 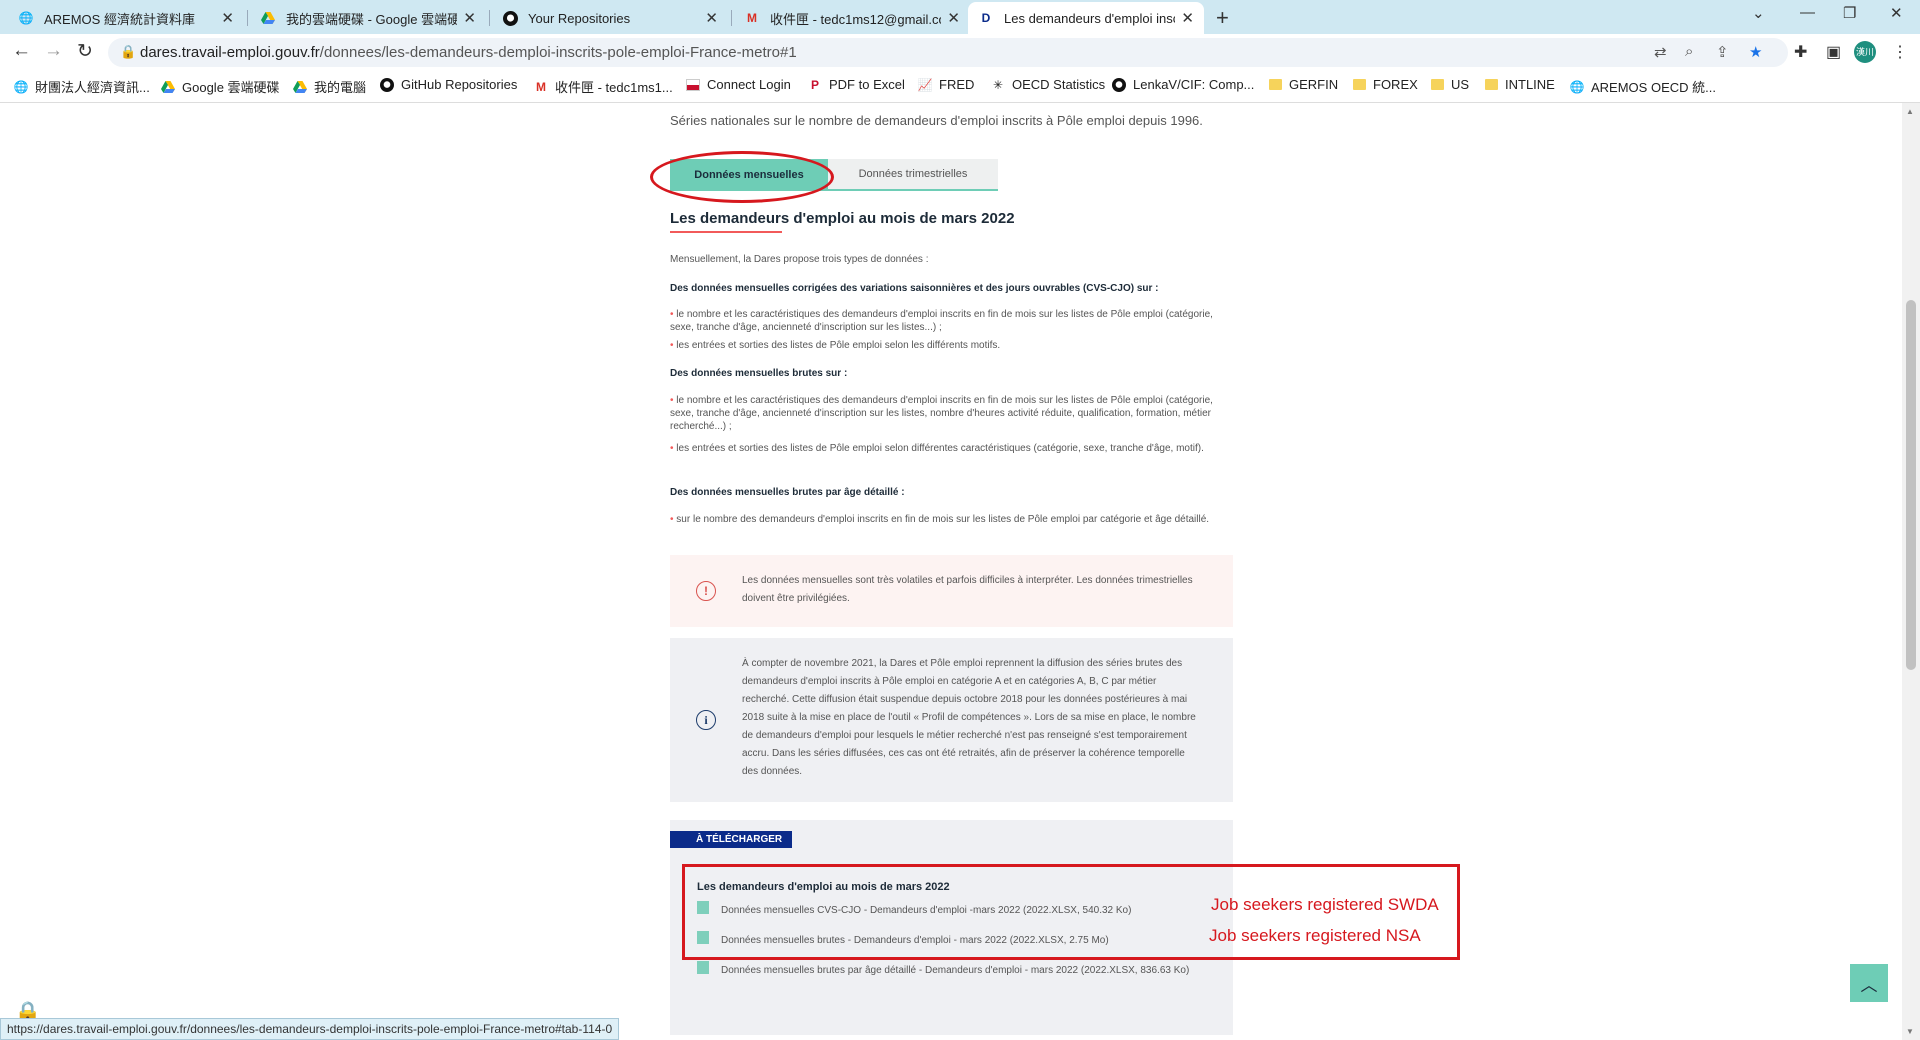 What do you see at coordinates (1807, 12) in the screenshot?
I see `minimize-button: —` at bounding box center [1807, 12].